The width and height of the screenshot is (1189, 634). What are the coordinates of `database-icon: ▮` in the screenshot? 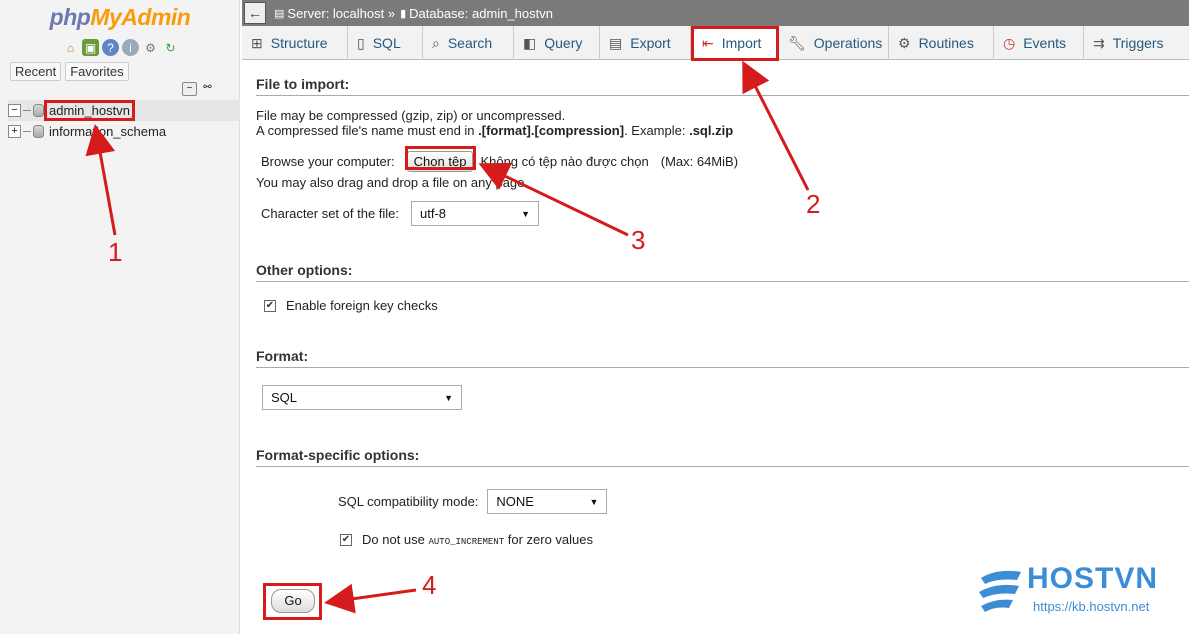 It's located at (403, 13).